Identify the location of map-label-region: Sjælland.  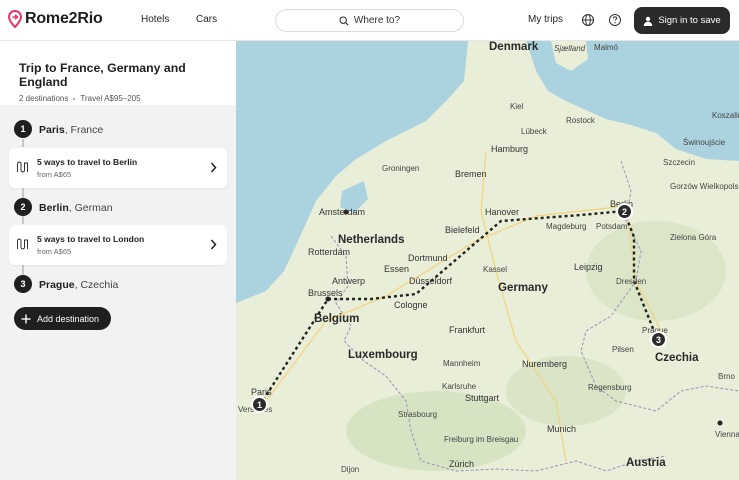
(570, 48).